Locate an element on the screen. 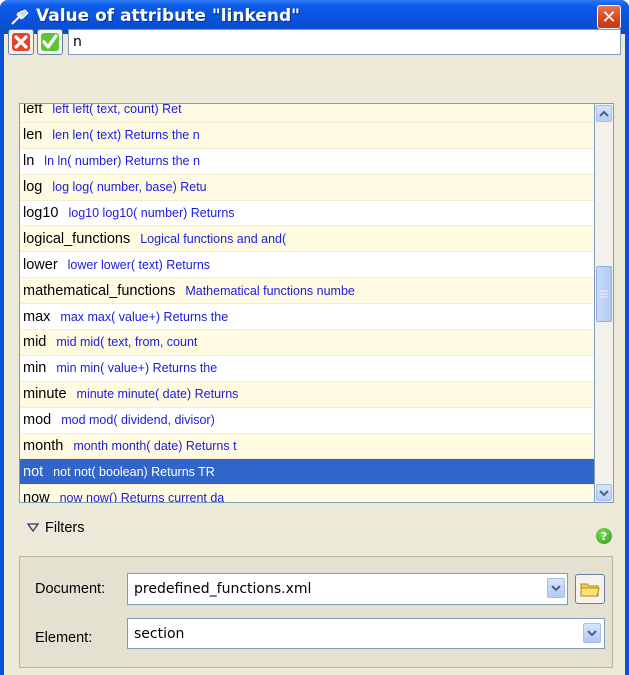 The height and width of the screenshot is (675, 629). document-dropdown-button is located at coordinates (556, 588).